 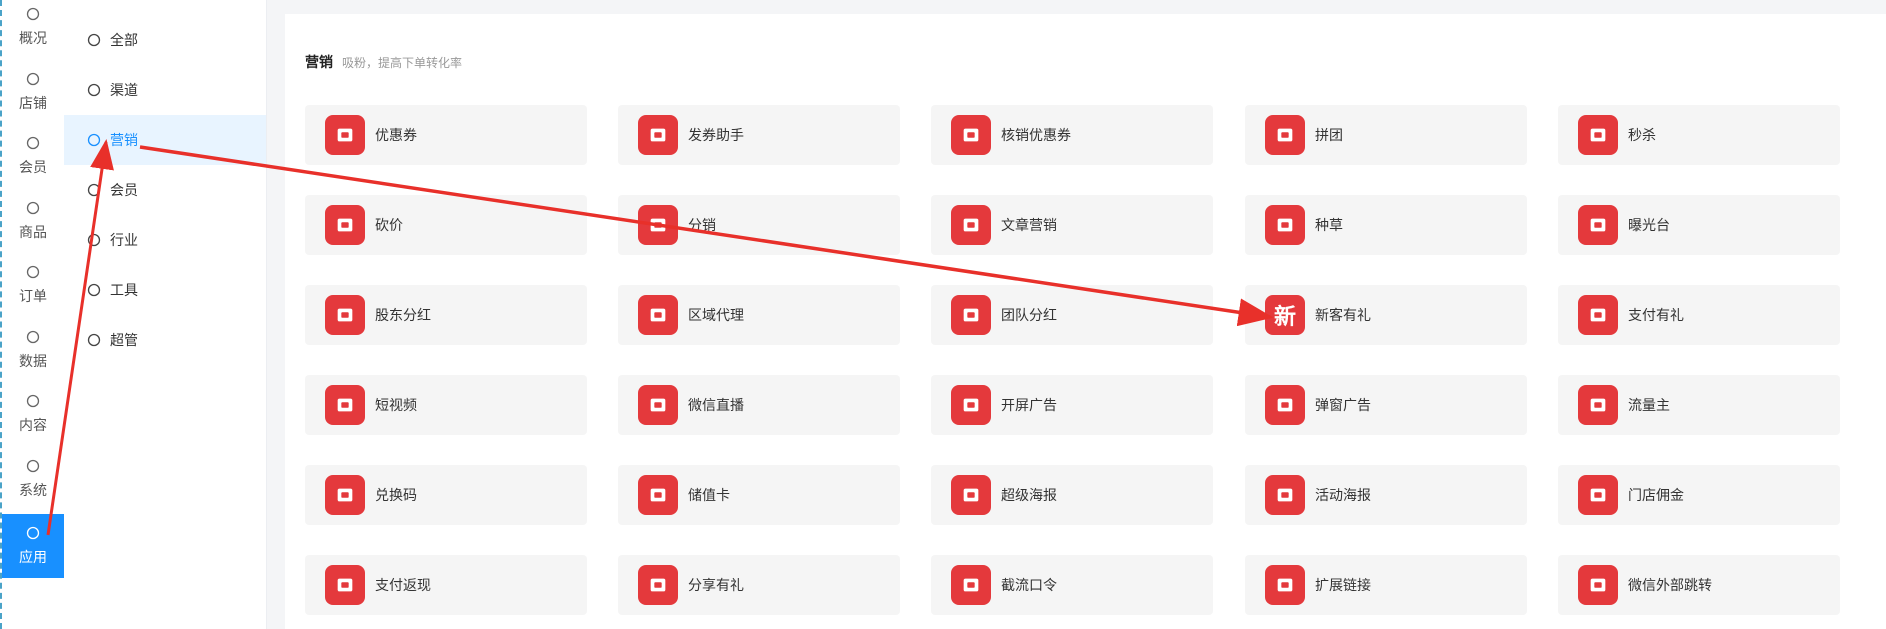 I want to click on app-card-label: 开屏广告, so click(x=1029, y=406).